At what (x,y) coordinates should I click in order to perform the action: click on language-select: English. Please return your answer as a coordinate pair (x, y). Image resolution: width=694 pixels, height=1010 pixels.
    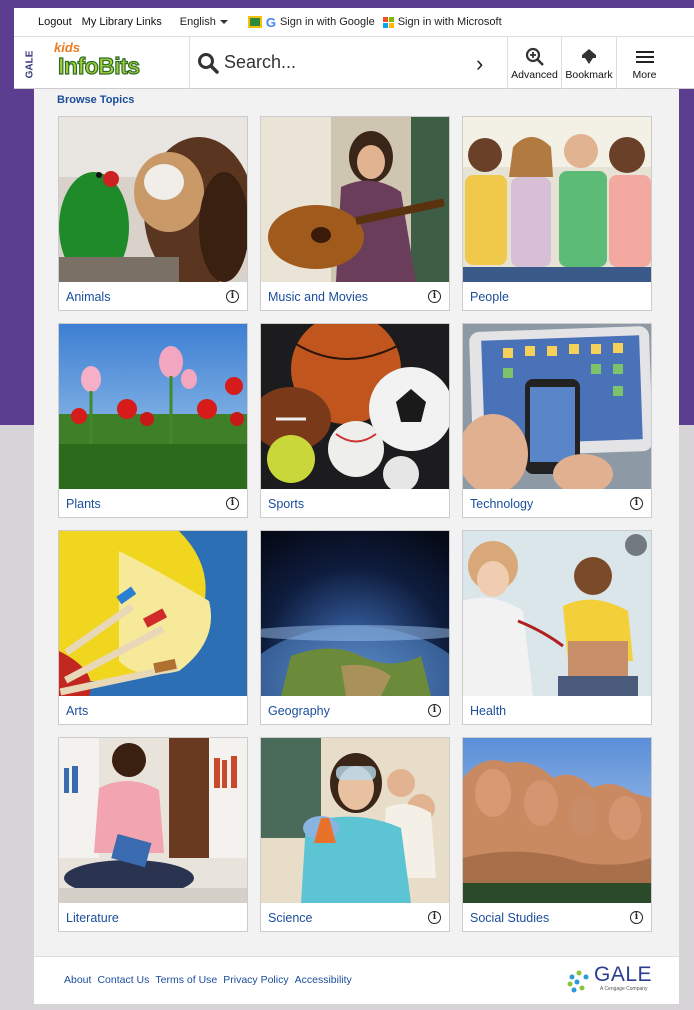
    Looking at the image, I should click on (204, 22).